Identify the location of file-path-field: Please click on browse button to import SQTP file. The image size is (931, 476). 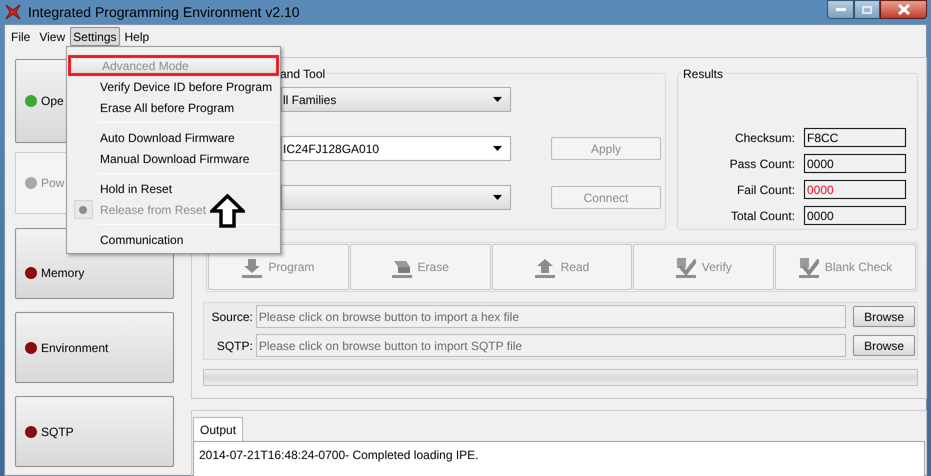
(551, 345).